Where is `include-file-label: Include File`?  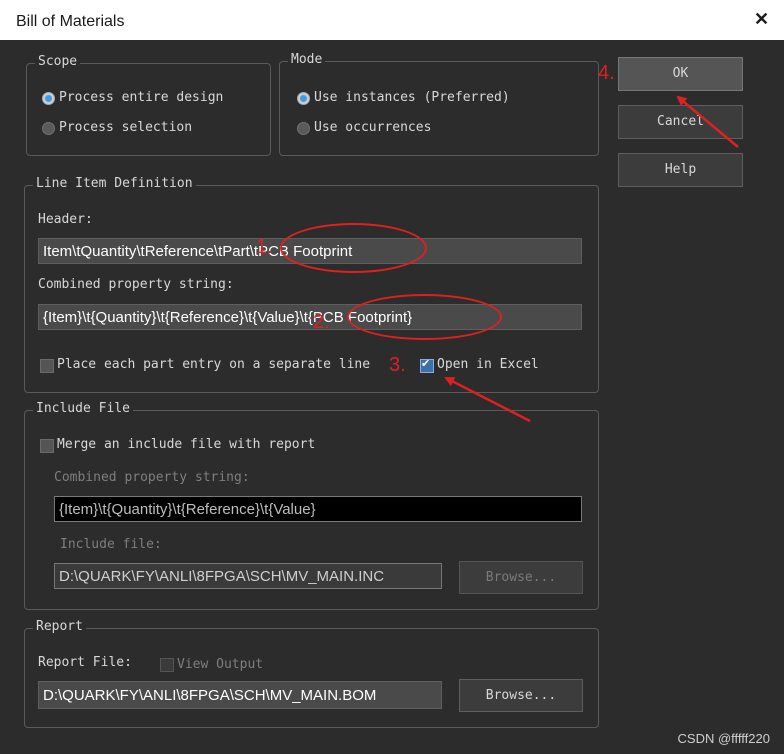 include-file-label: Include File is located at coordinates (83, 408).